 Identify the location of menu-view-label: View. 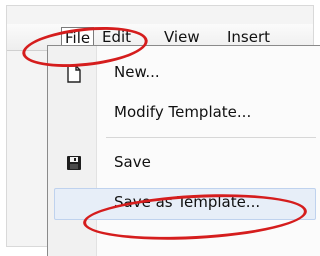
(182, 37).